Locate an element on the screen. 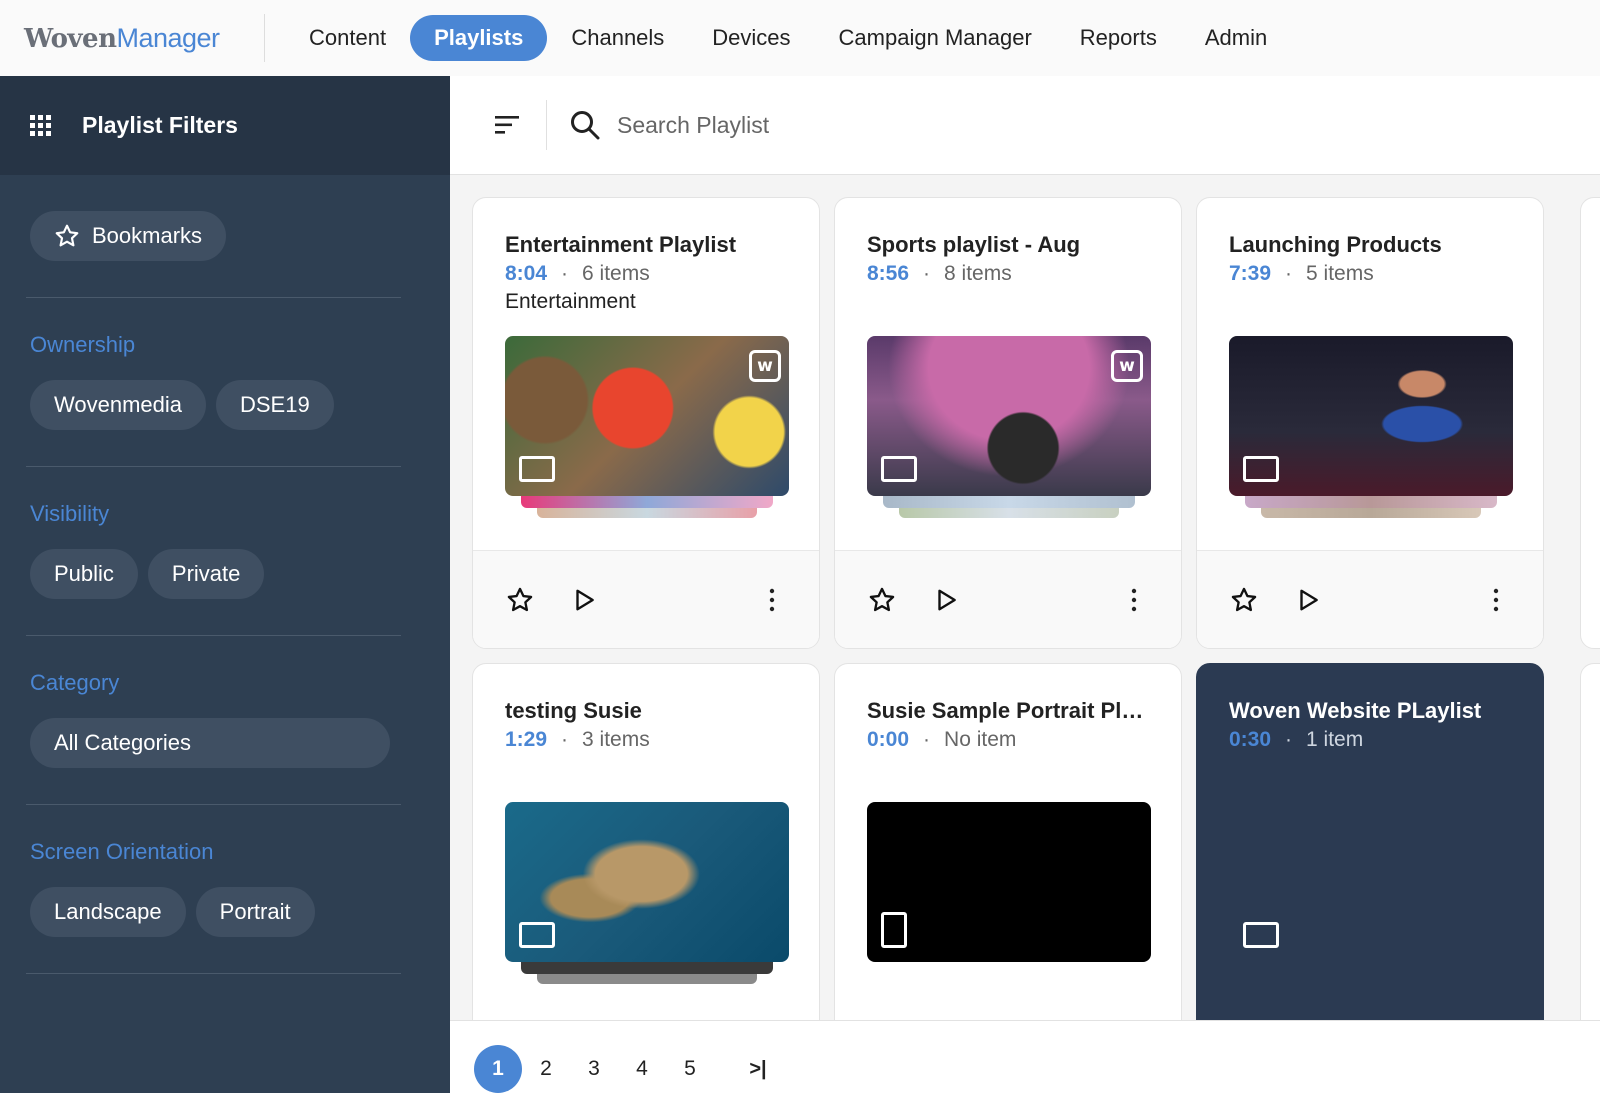 The image size is (1600, 1093). page-4: 4 is located at coordinates (642, 1069).